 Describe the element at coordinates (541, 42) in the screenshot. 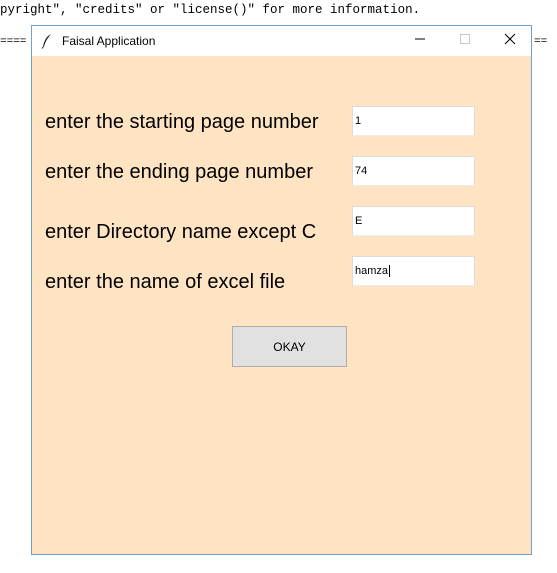

I see `console-rule-right: ==` at that location.